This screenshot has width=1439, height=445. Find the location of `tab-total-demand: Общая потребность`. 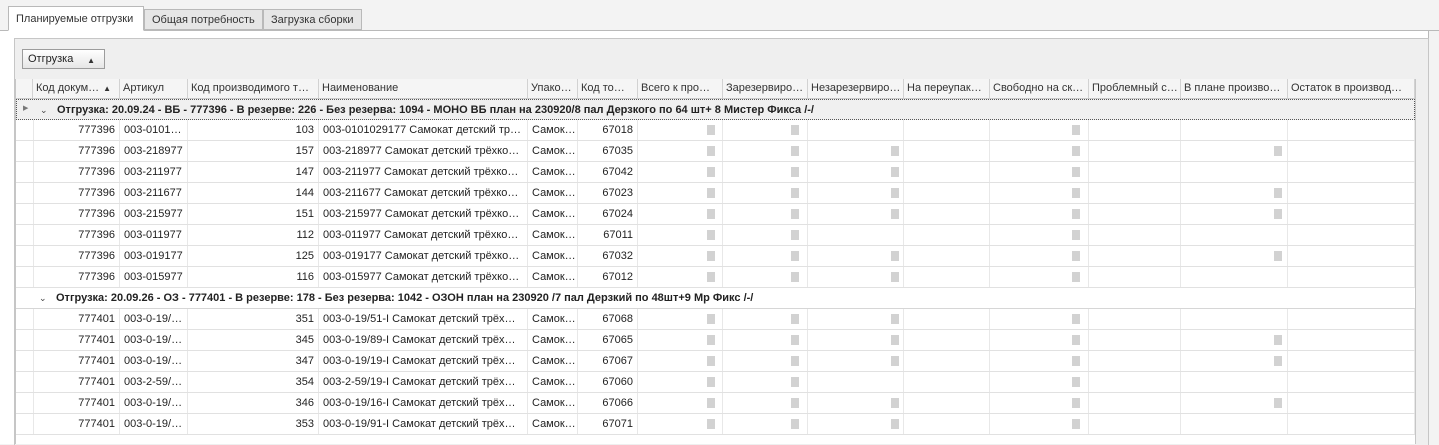

tab-total-demand: Общая потребность is located at coordinates (203, 19).